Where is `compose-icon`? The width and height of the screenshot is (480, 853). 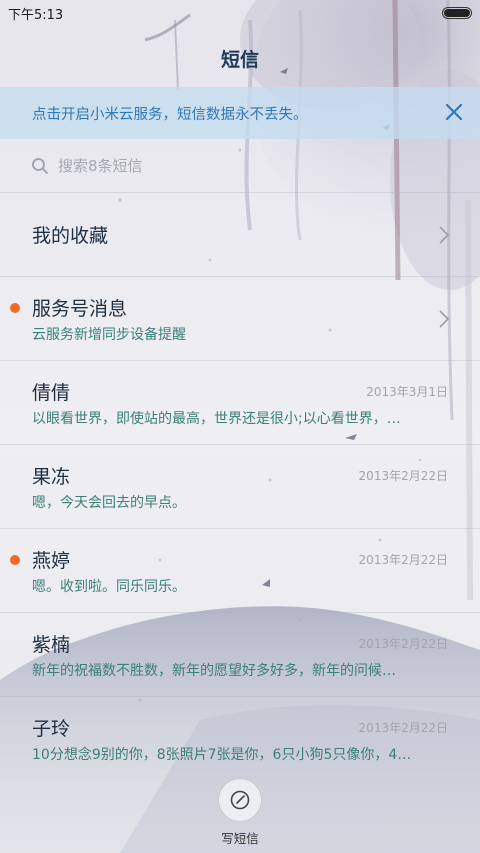
compose-icon is located at coordinates (240, 800).